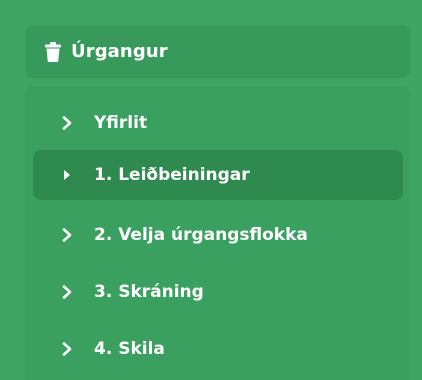 This screenshot has height=380, width=422. Describe the element at coordinates (218, 292) in the screenshot. I see `menu-item-skraning: 3. Skráning` at that location.